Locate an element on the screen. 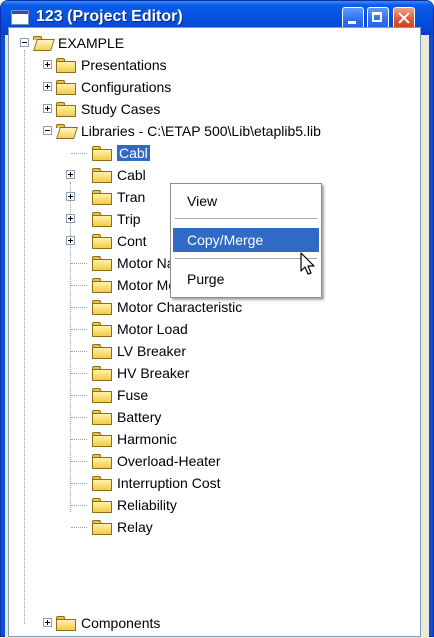 The width and height of the screenshot is (434, 638). tree-item-lv-breaker: LV Breaker is located at coordinates (100, 351).